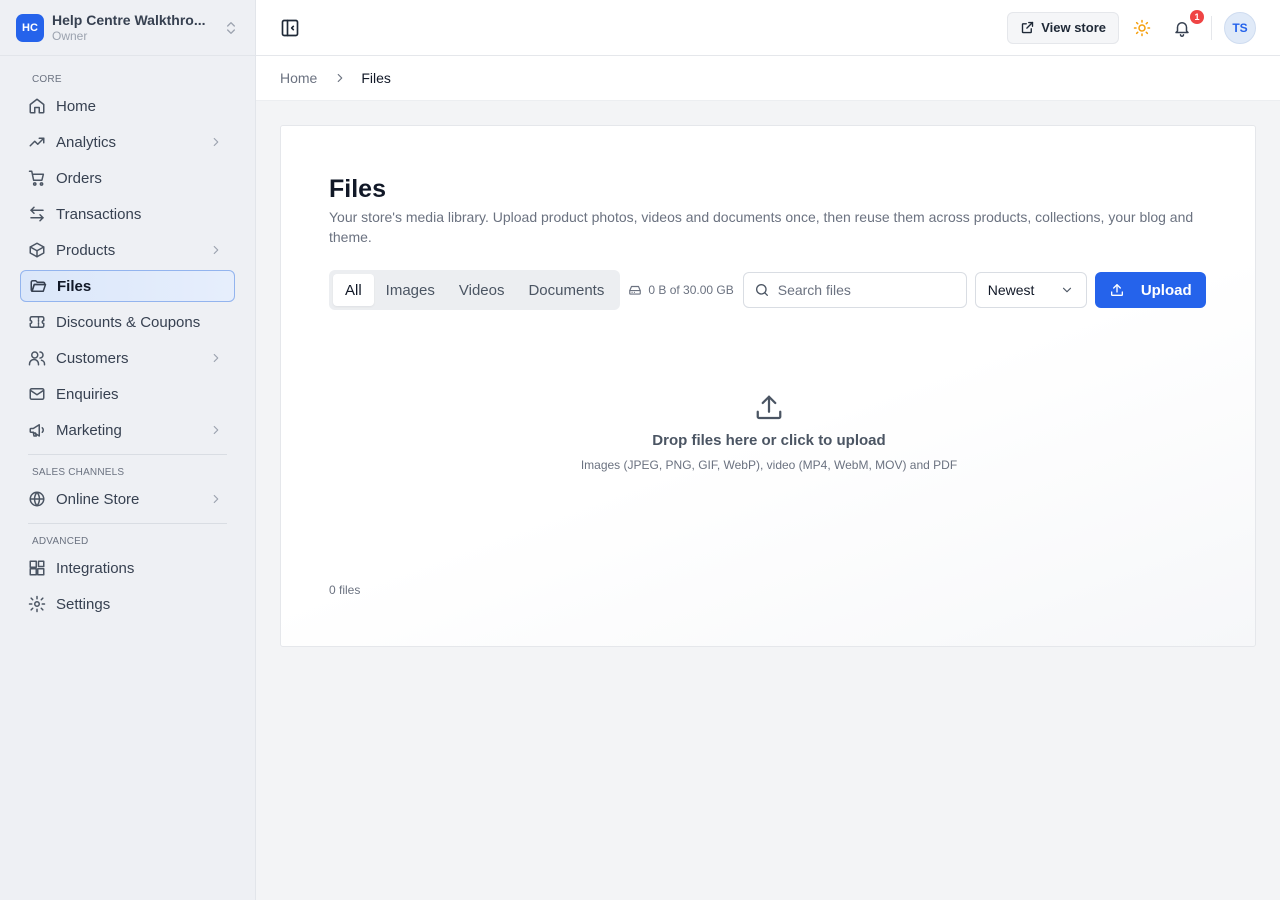 Image resolution: width=1280 pixels, height=900 pixels. What do you see at coordinates (92, 358) in the screenshot?
I see `sidebar-item-label: Customers` at bounding box center [92, 358].